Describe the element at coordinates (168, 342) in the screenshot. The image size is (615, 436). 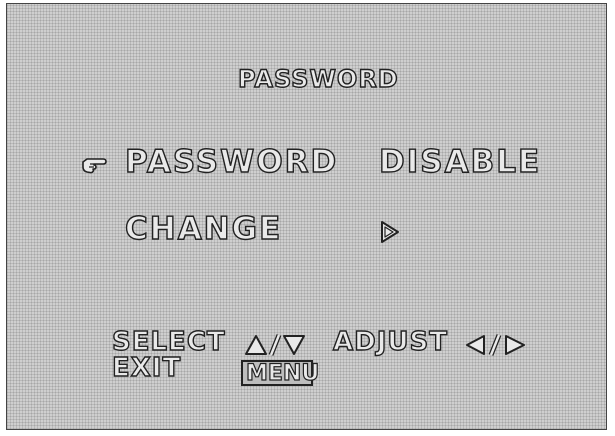
I see `select-hint-label: SELECT` at that location.